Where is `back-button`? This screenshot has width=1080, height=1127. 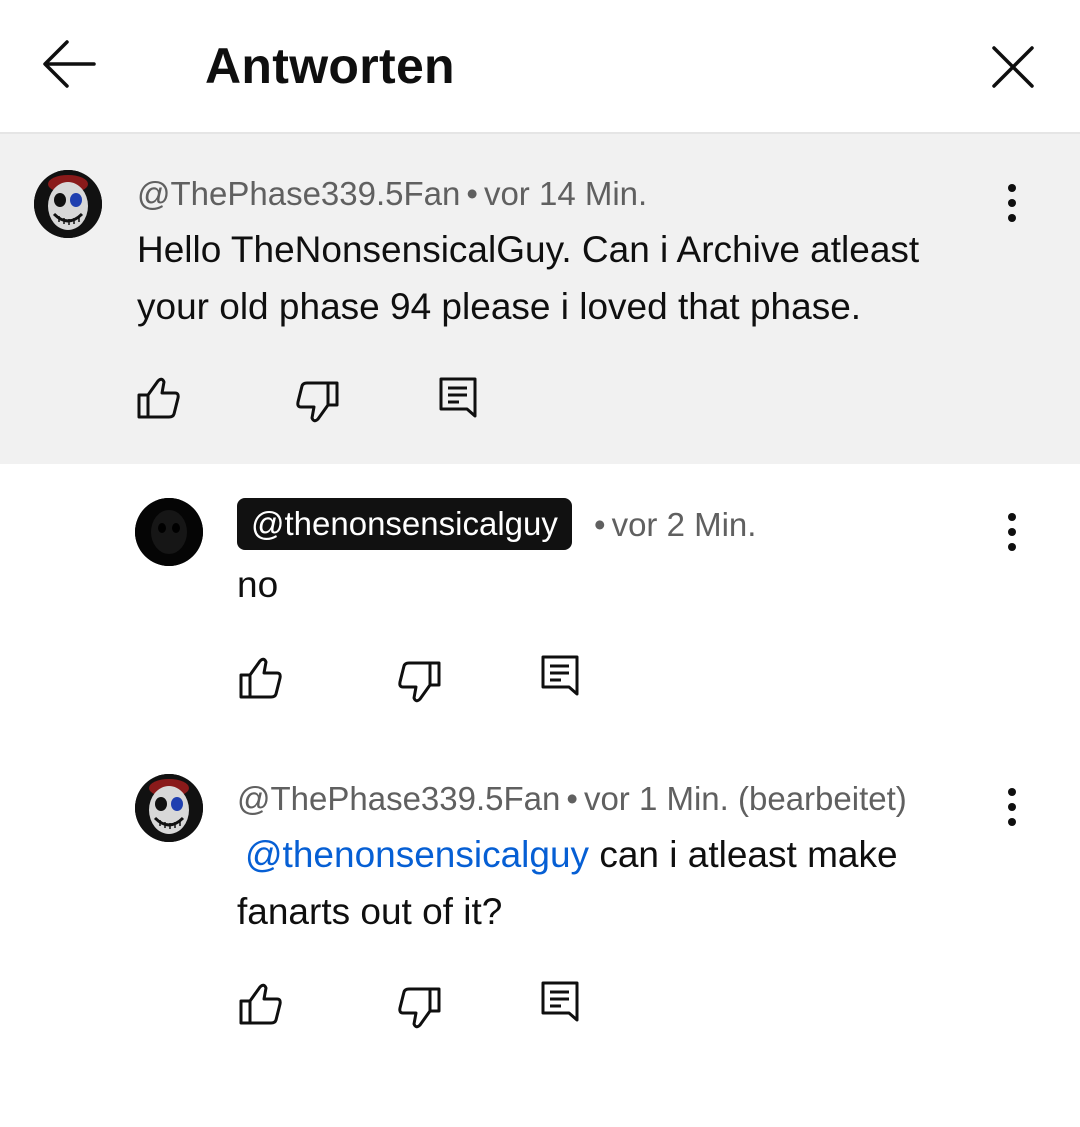 back-button is located at coordinates (69, 64).